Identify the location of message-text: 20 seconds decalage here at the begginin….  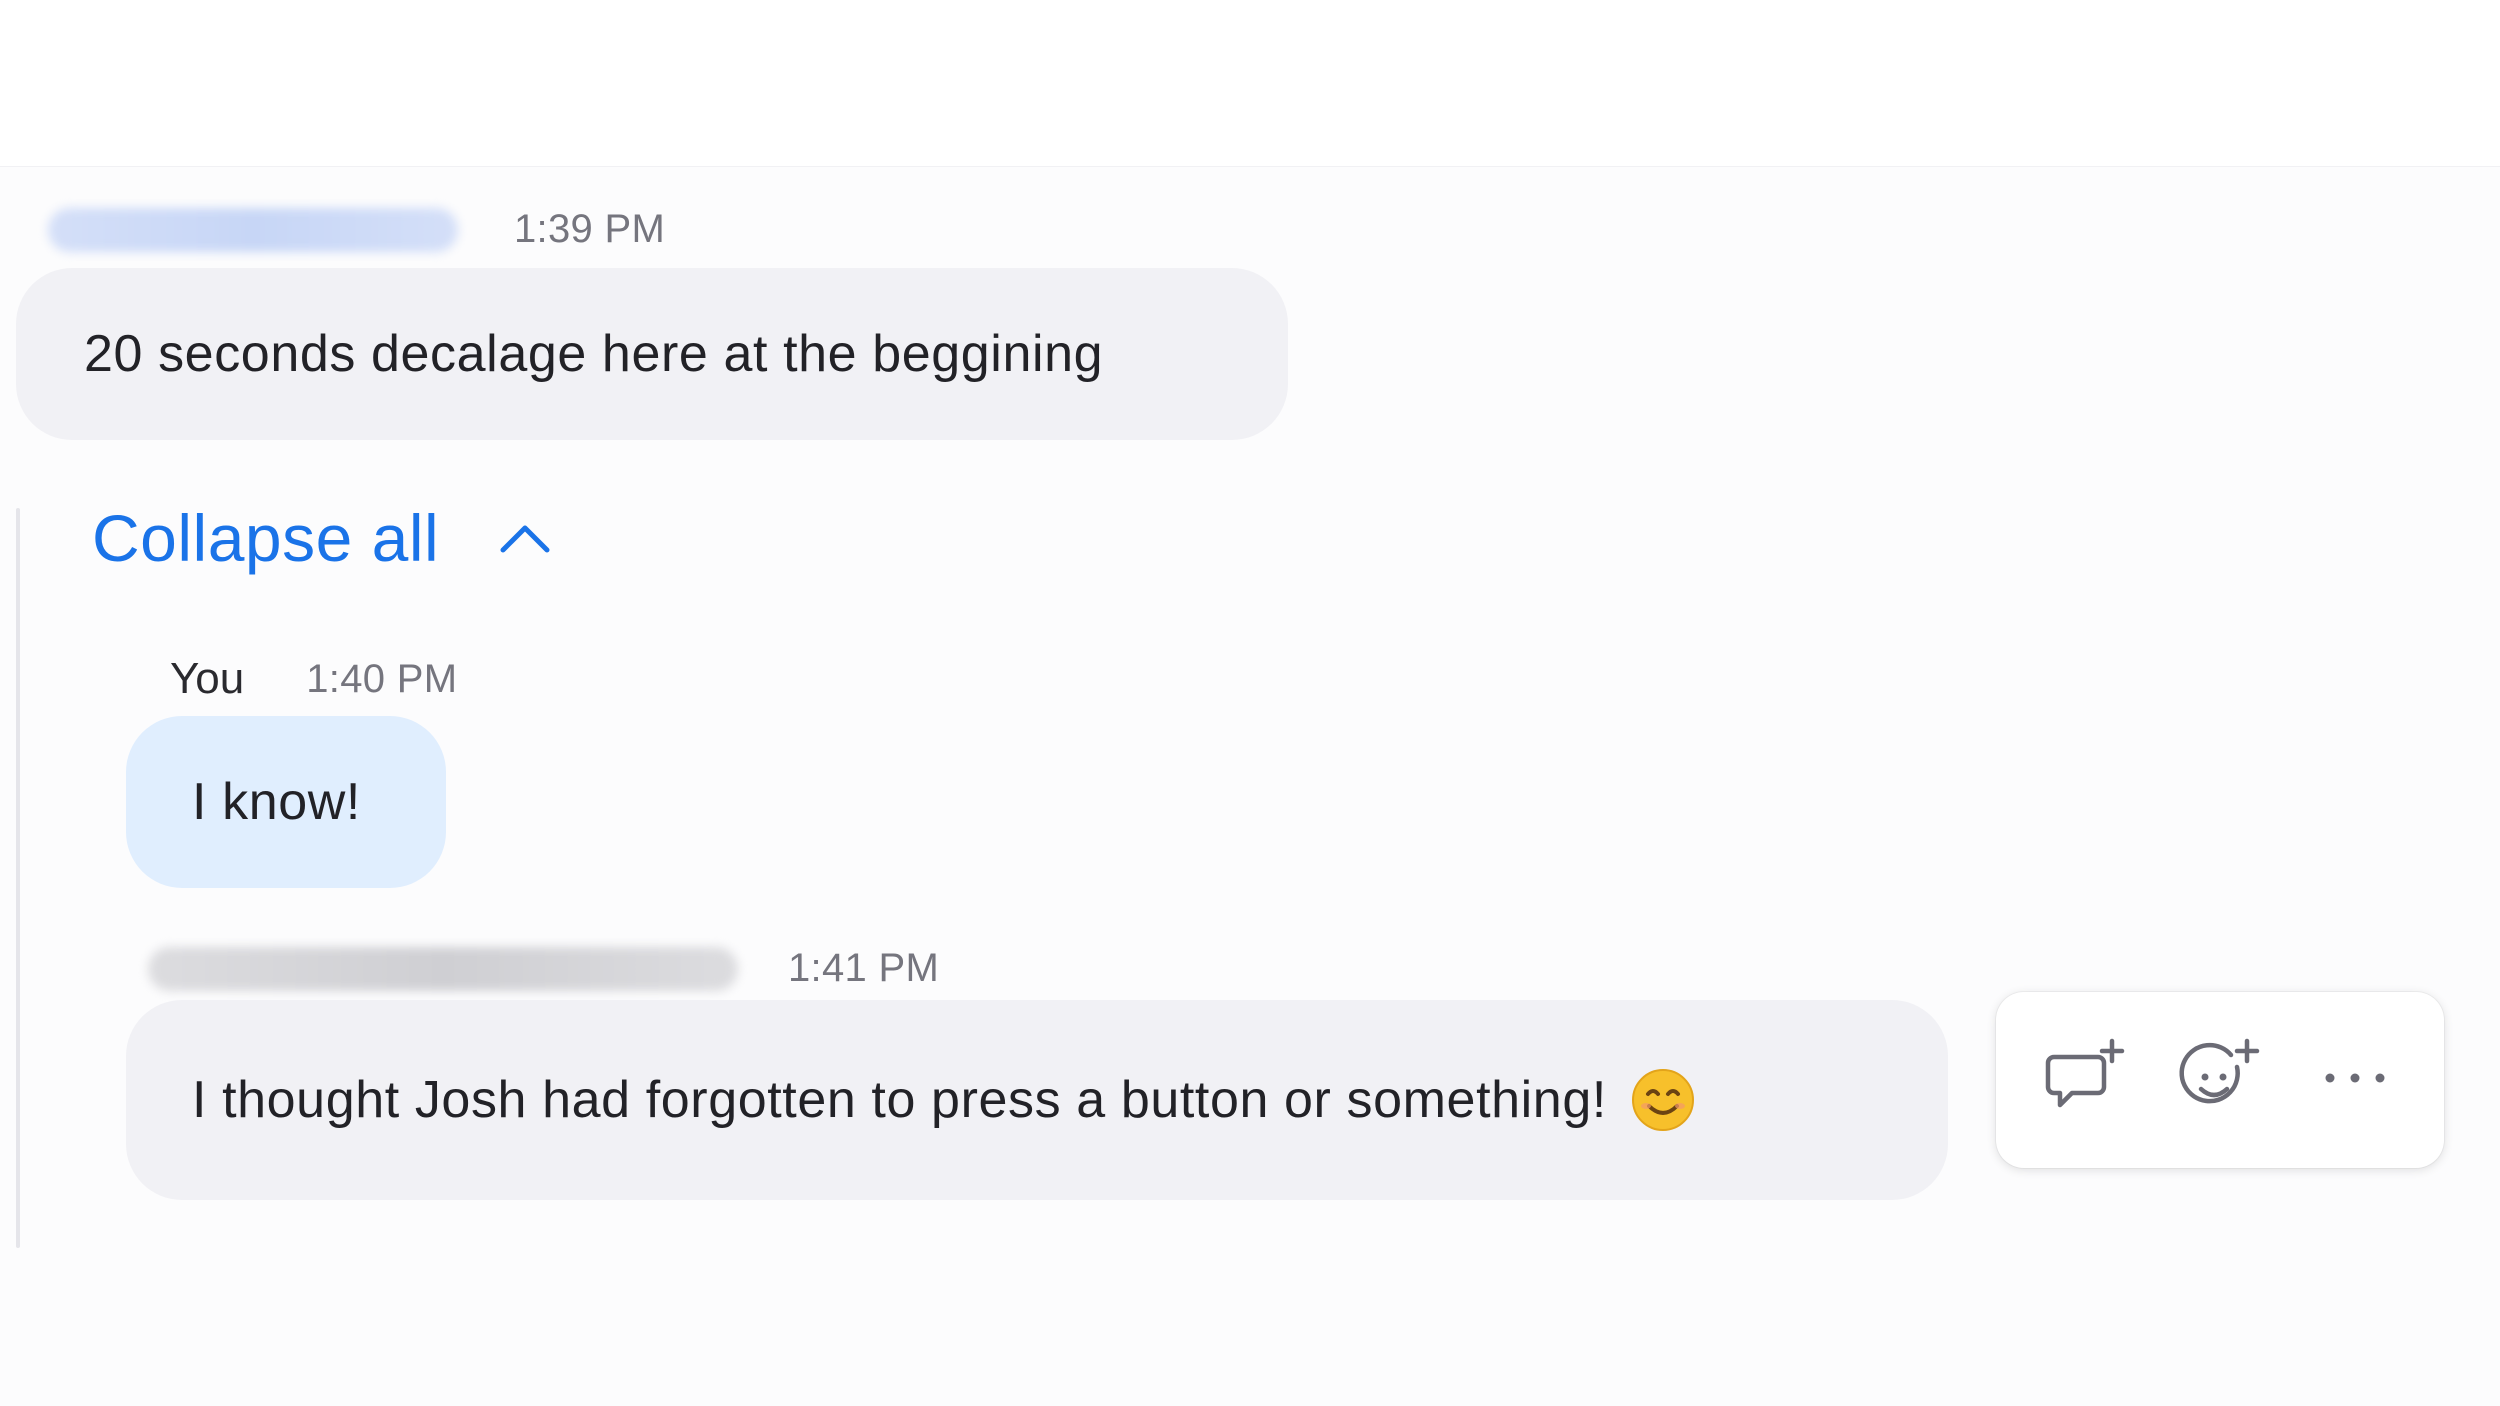
(594, 354).